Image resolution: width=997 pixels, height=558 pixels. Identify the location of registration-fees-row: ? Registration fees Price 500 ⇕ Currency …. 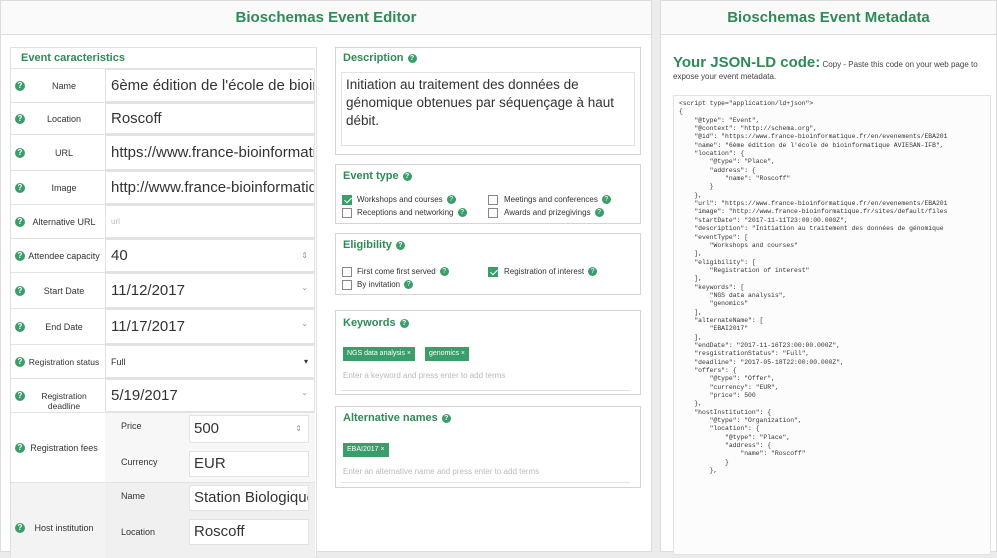
(163, 447).